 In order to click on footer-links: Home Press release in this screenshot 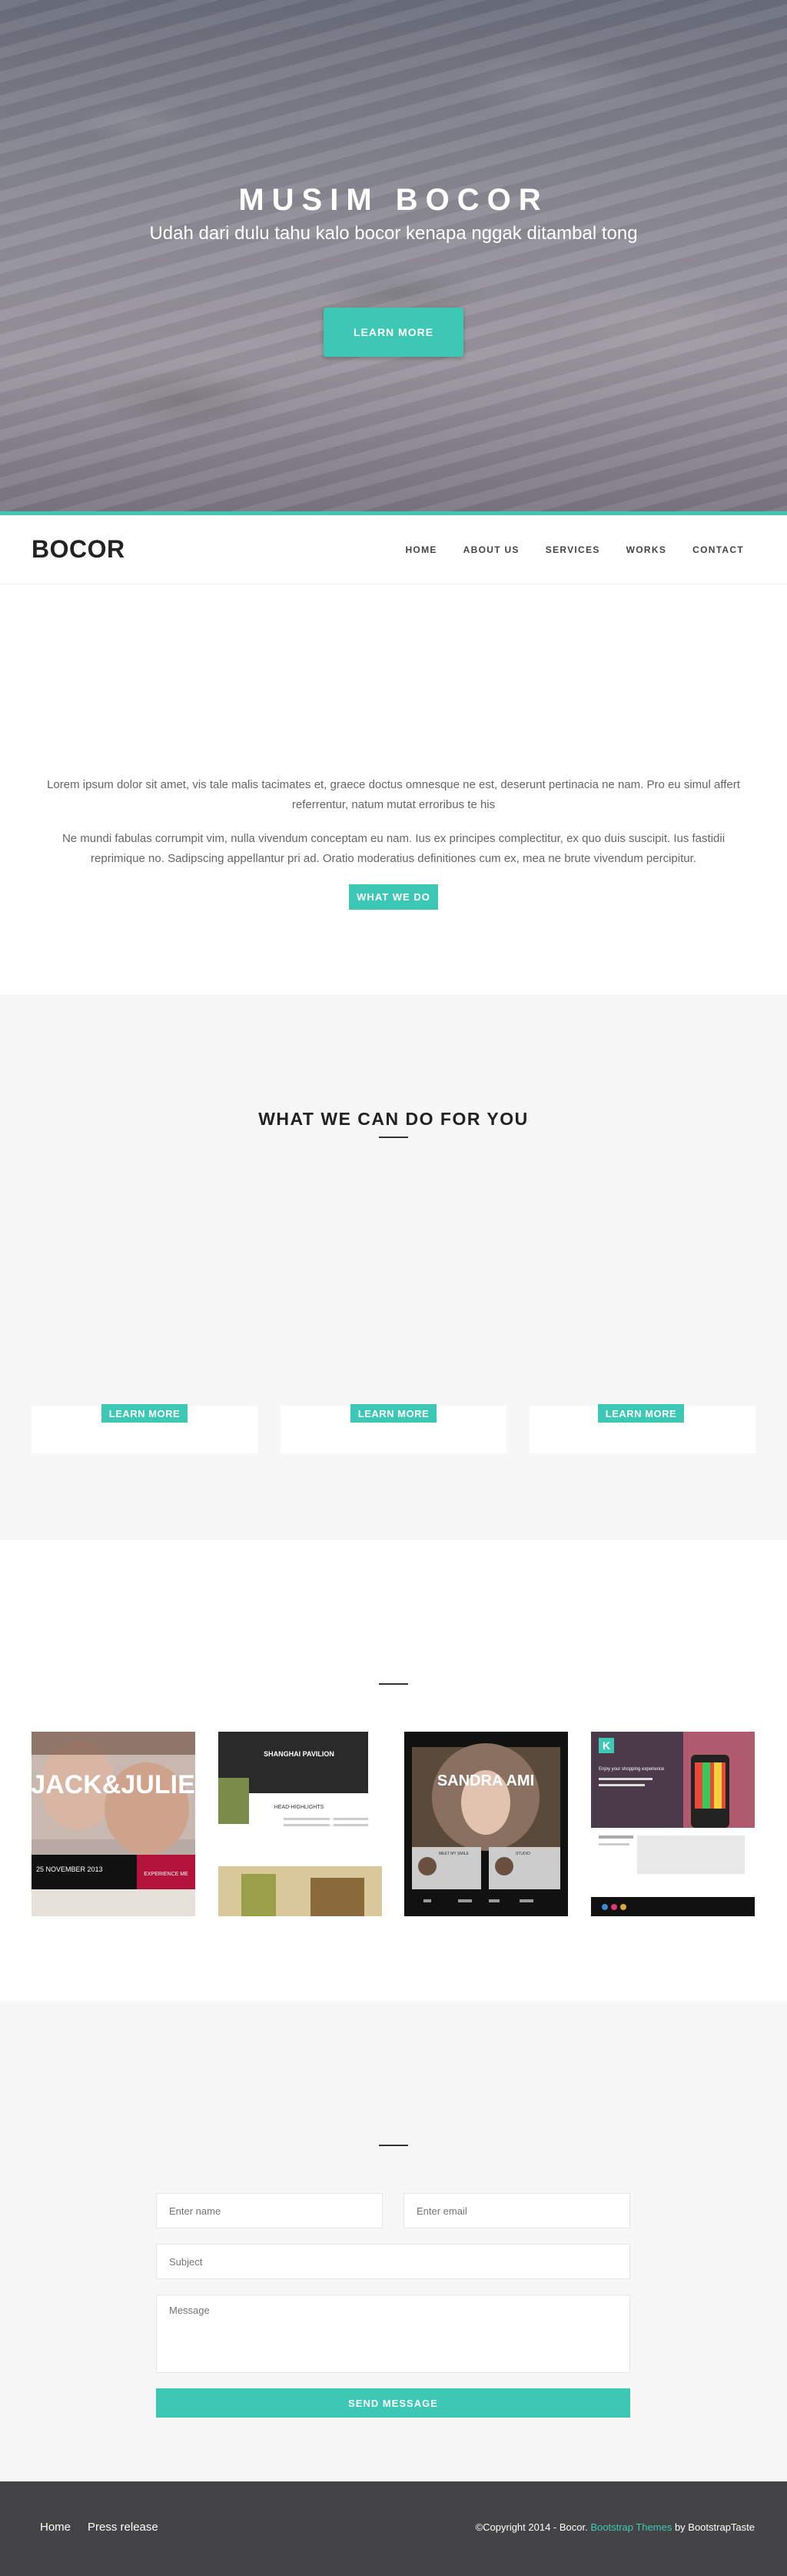, I will do `click(99, 2527)`.